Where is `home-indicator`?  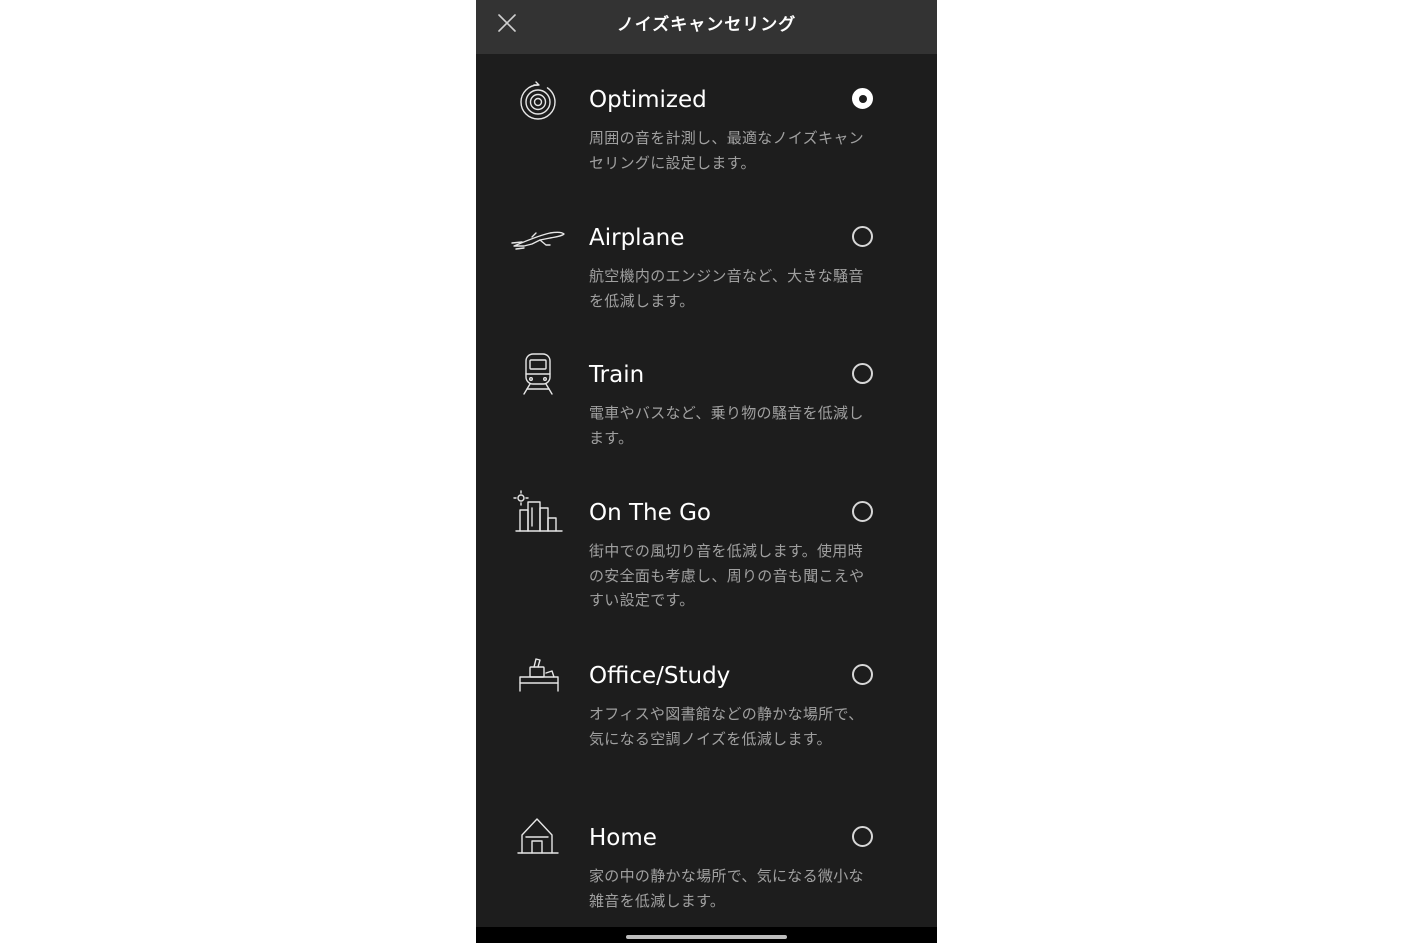
home-indicator is located at coordinates (706, 937).